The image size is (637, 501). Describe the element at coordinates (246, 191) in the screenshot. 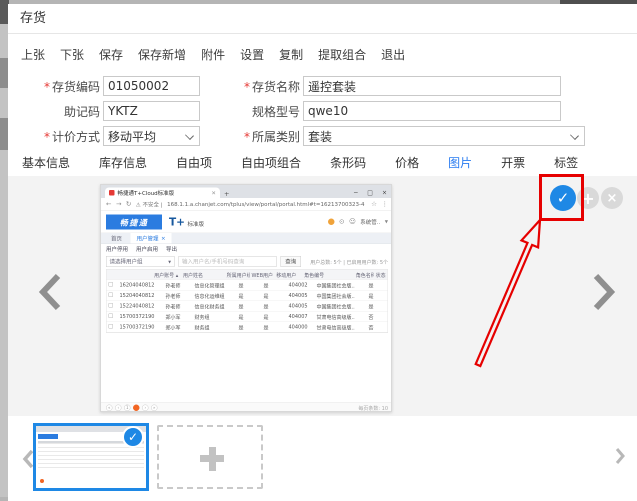

I see `browser-tab-bar: 畅捷通T+Cloud标准版 × + − □ ×` at that location.